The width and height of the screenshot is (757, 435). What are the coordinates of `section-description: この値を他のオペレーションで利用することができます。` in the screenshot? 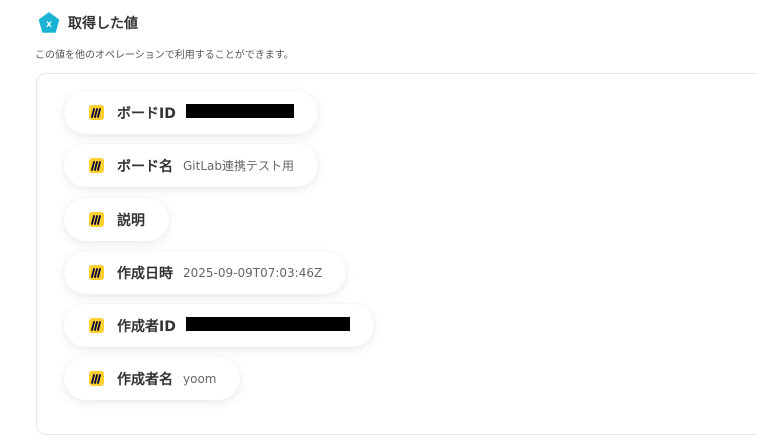 It's located at (164, 55).